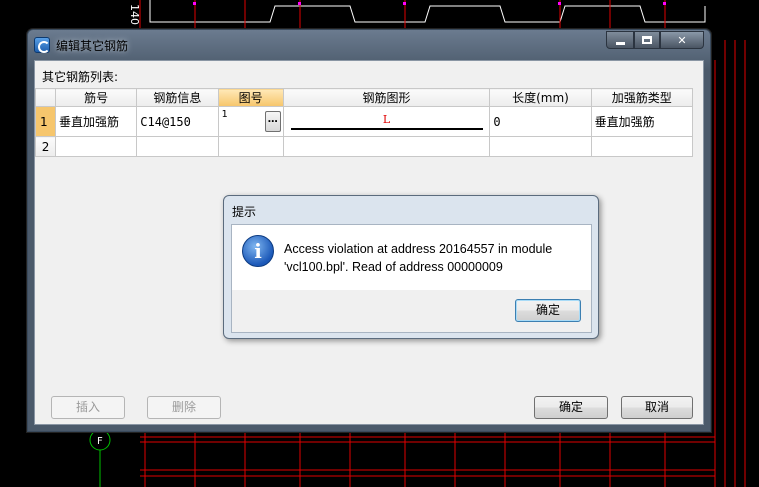 The height and width of the screenshot is (487, 759). I want to click on close-button: ✕, so click(682, 40).